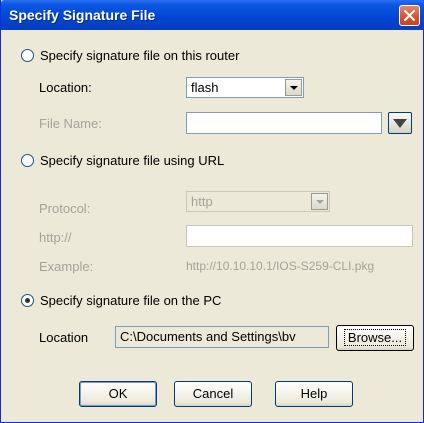  I want to click on pc-location-field: C:\Documents and Settings\bv, so click(222, 337).